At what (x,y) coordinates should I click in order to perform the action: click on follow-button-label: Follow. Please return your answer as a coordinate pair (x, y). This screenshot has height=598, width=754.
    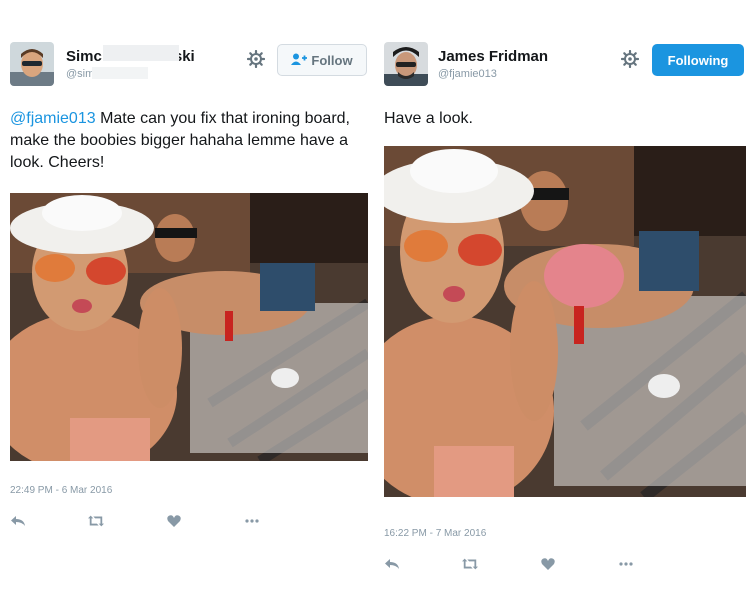
    Looking at the image, I should click on (332, 60).